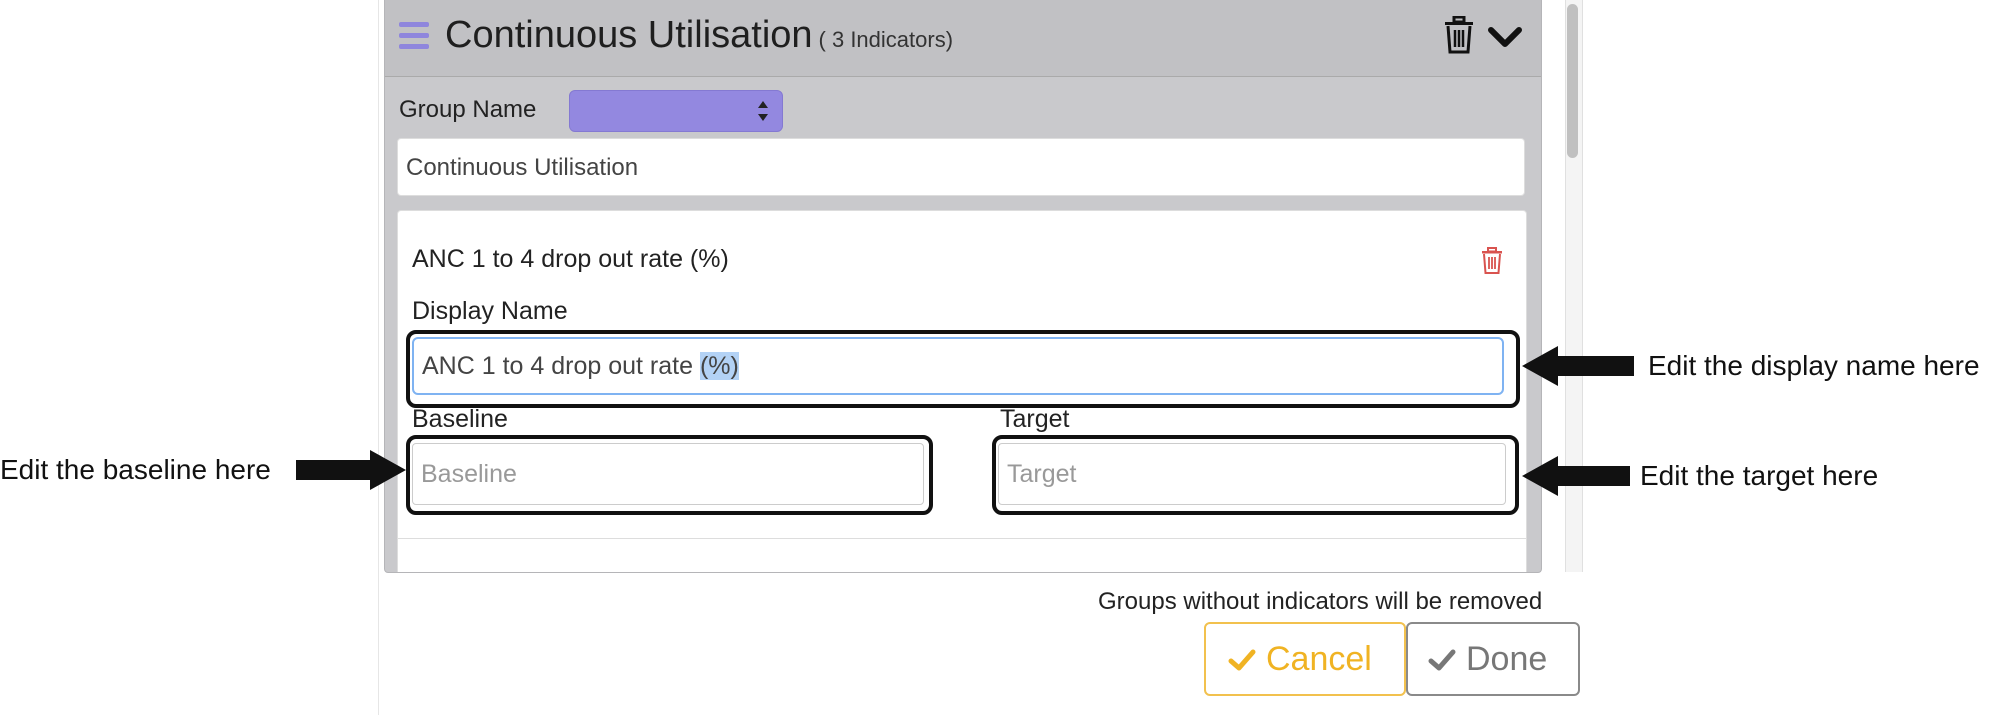 The height and width of the screenshot is (715, 1999). What do you see at coordinates (963, 369) in the screenshot?
I see `display-name-highlight` at bounding box center [963, 369].